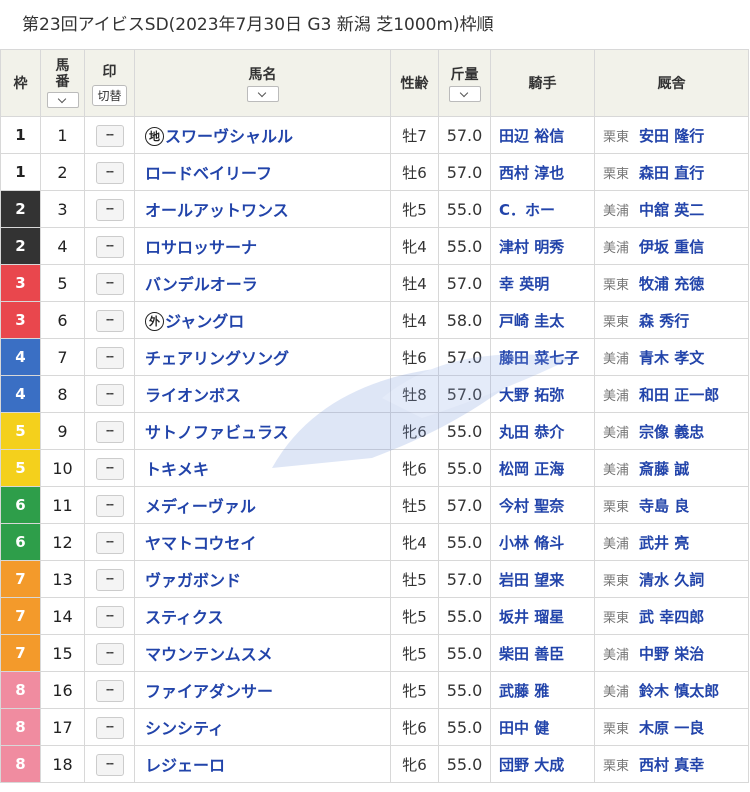 Image resolution: width=750 pixels, height=792 pixels. I want to click on horse-name-link: ヤマトコウセイ, so click(200, 543).